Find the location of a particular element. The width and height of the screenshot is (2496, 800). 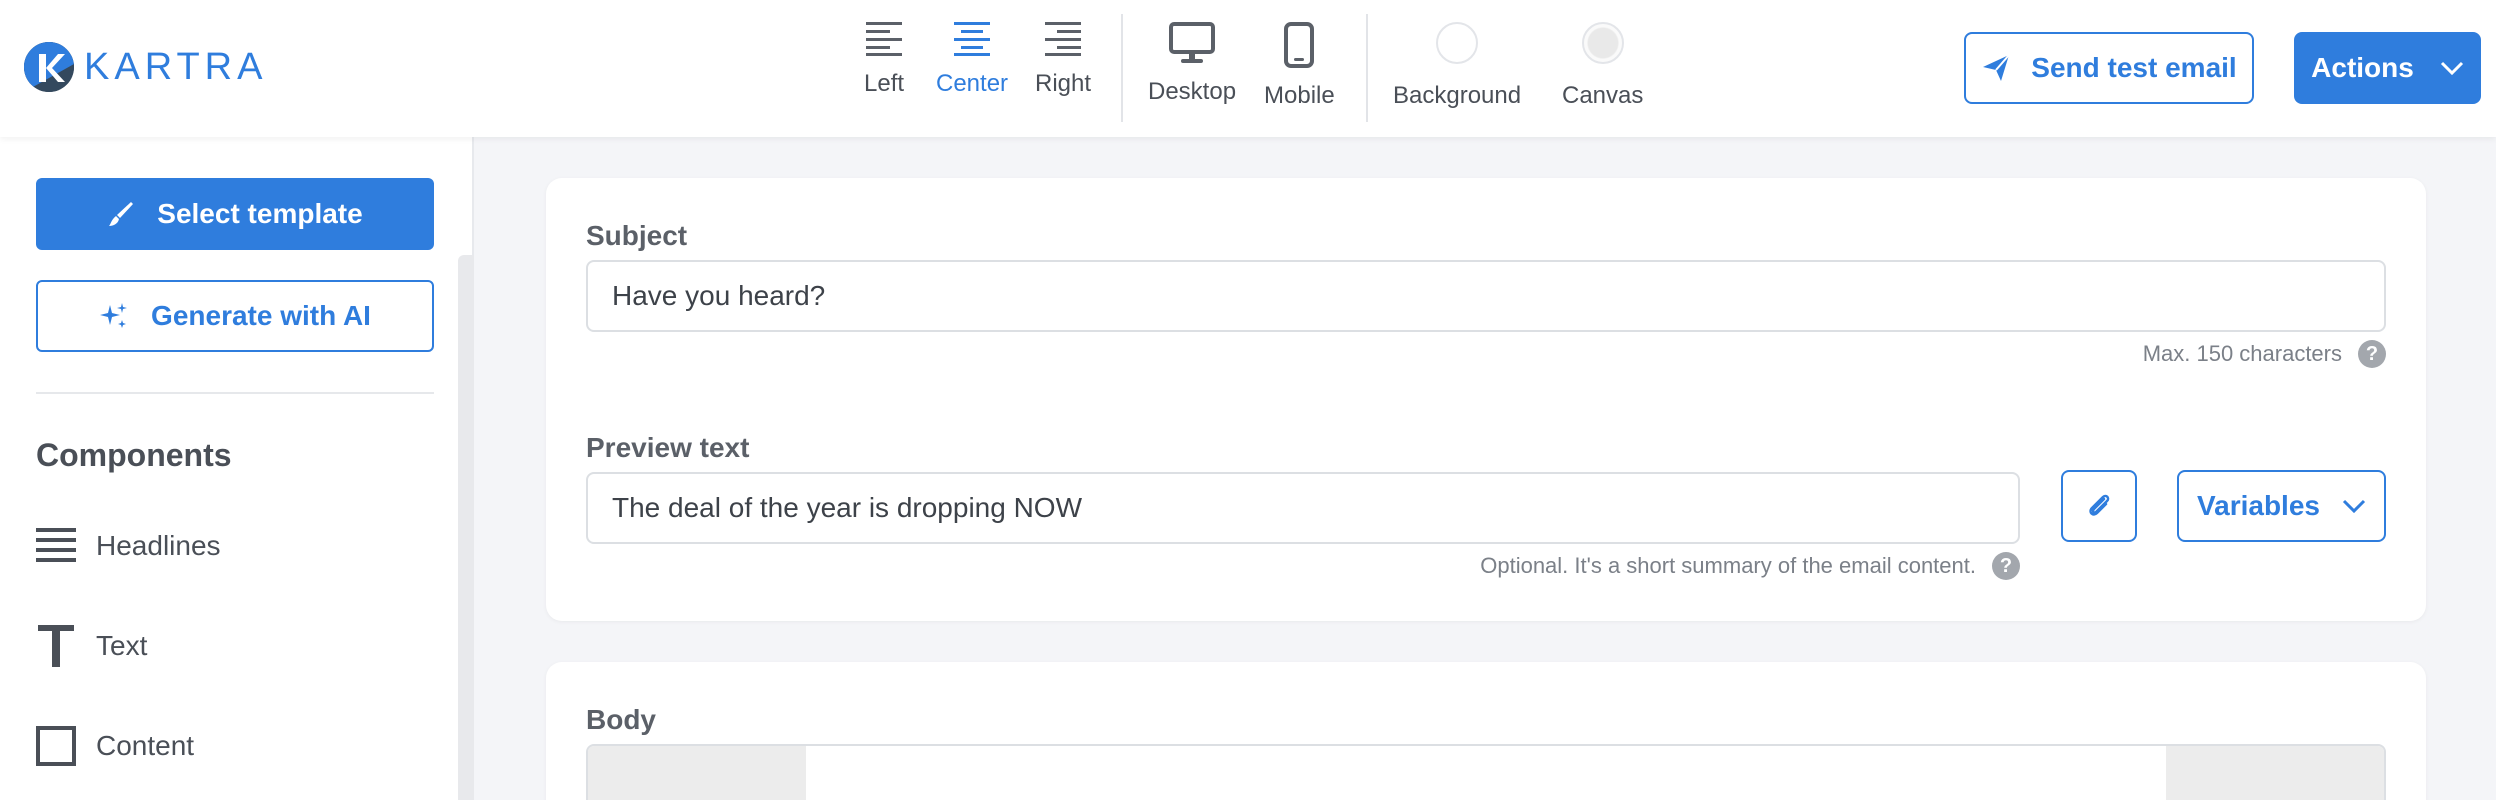

paintbrush-icon is located at coordinates (121, 214).